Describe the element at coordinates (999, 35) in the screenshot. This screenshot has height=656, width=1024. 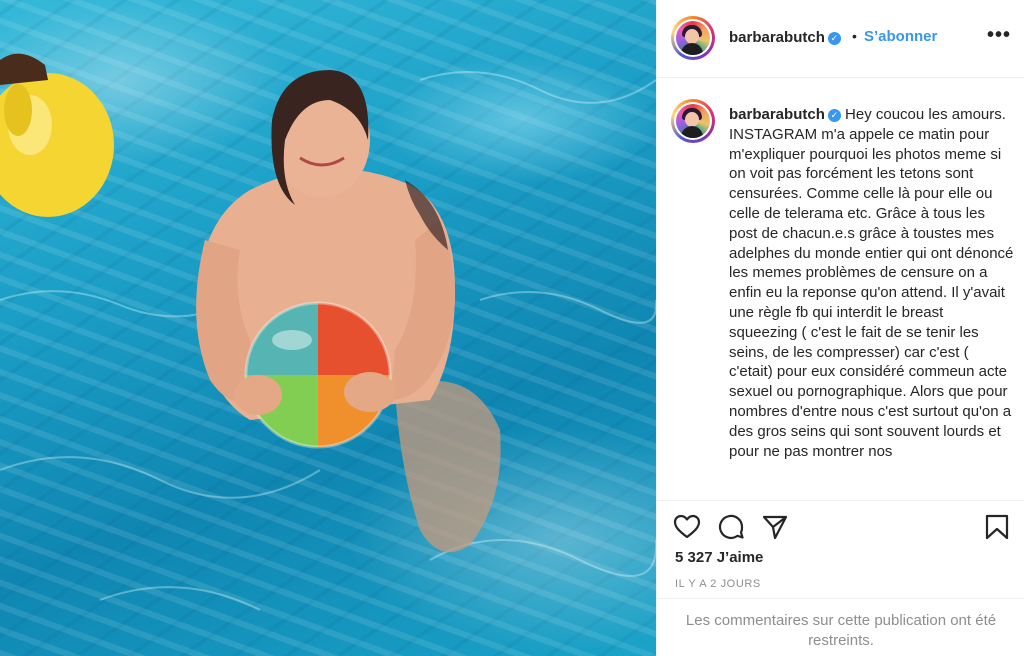
I see `more-options-icon: •••` at that location.